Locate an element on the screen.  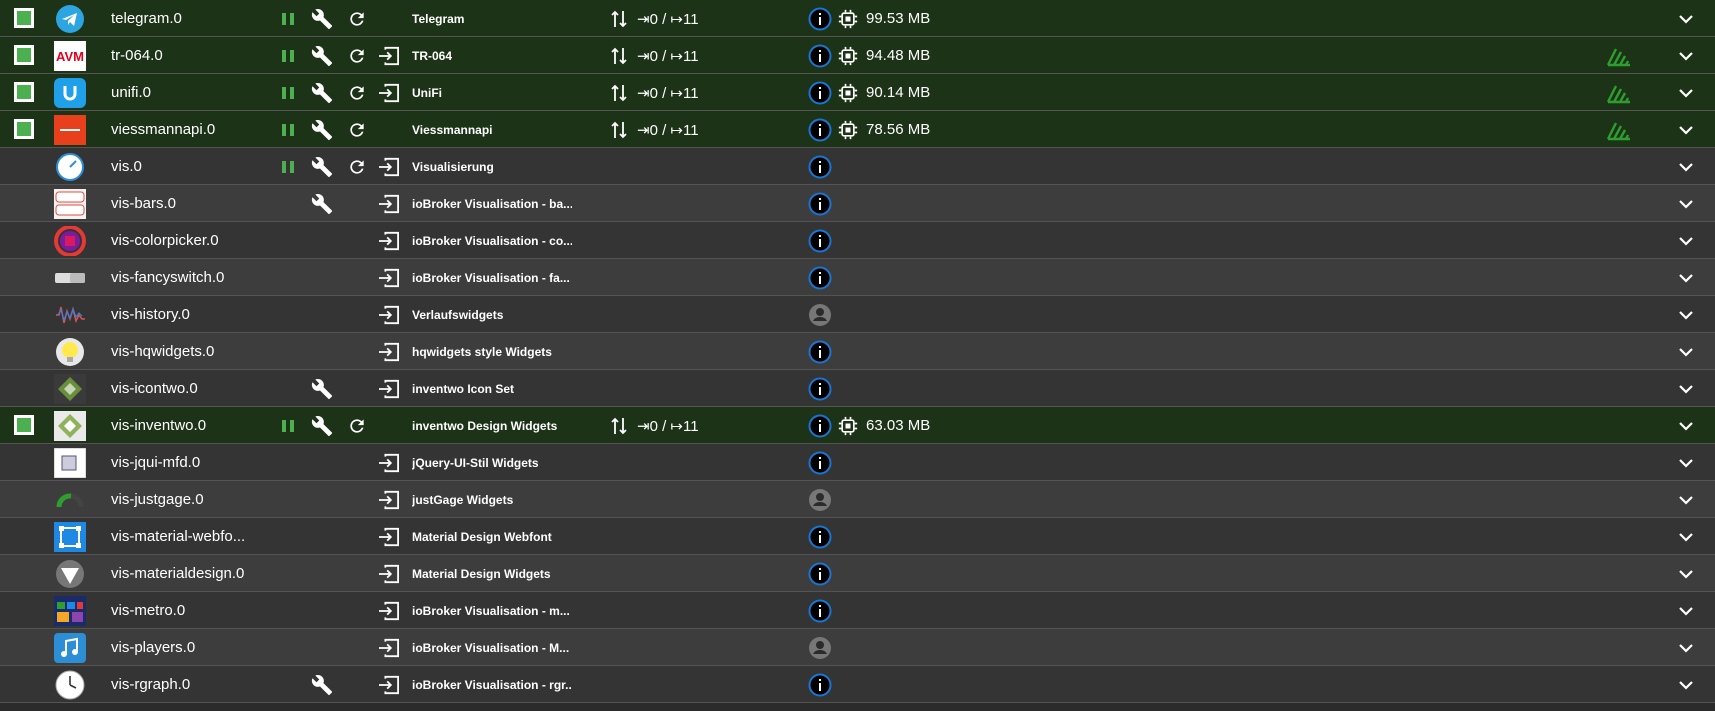
instance-row: vis.0 Visualisierung is located at coordinates (857, 166).